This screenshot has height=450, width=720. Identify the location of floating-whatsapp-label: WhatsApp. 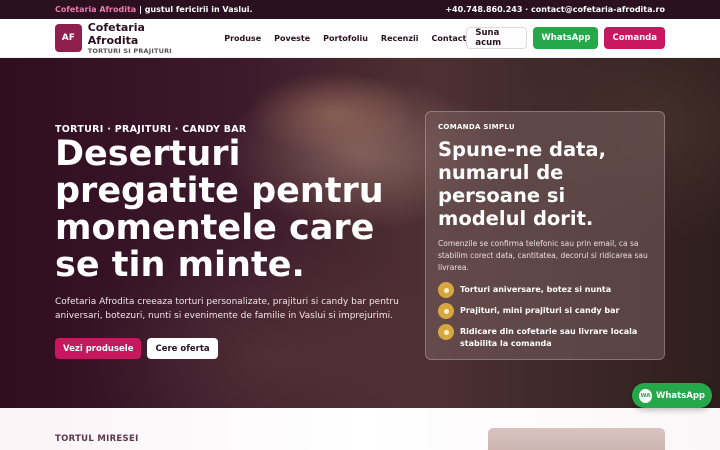
(680, 395).